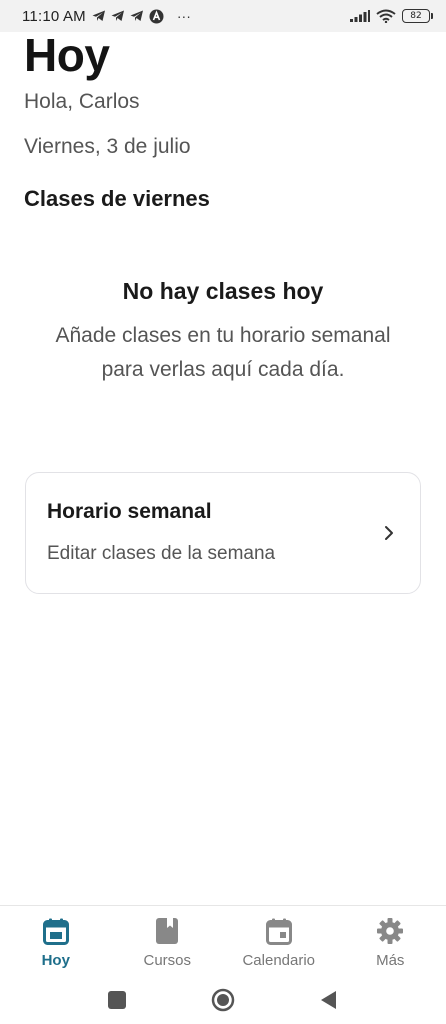 This screenshot has height=1024, width=446. I want to click on battery-icon: 82, so click(417, 16).